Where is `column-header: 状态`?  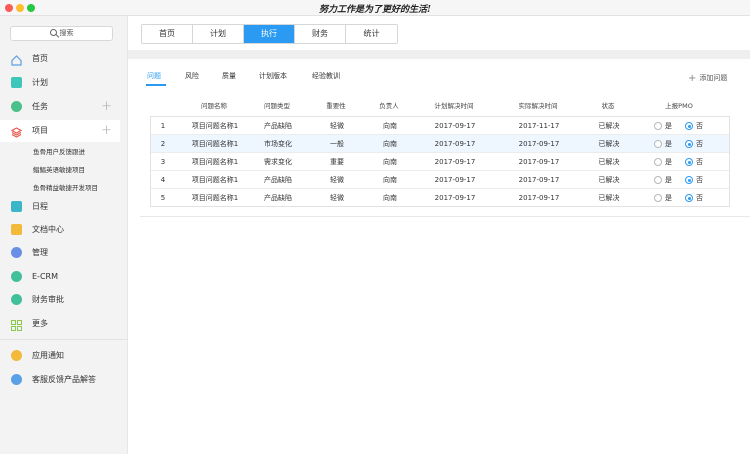
column-header: 状态 is located at coordinates (608, 106).